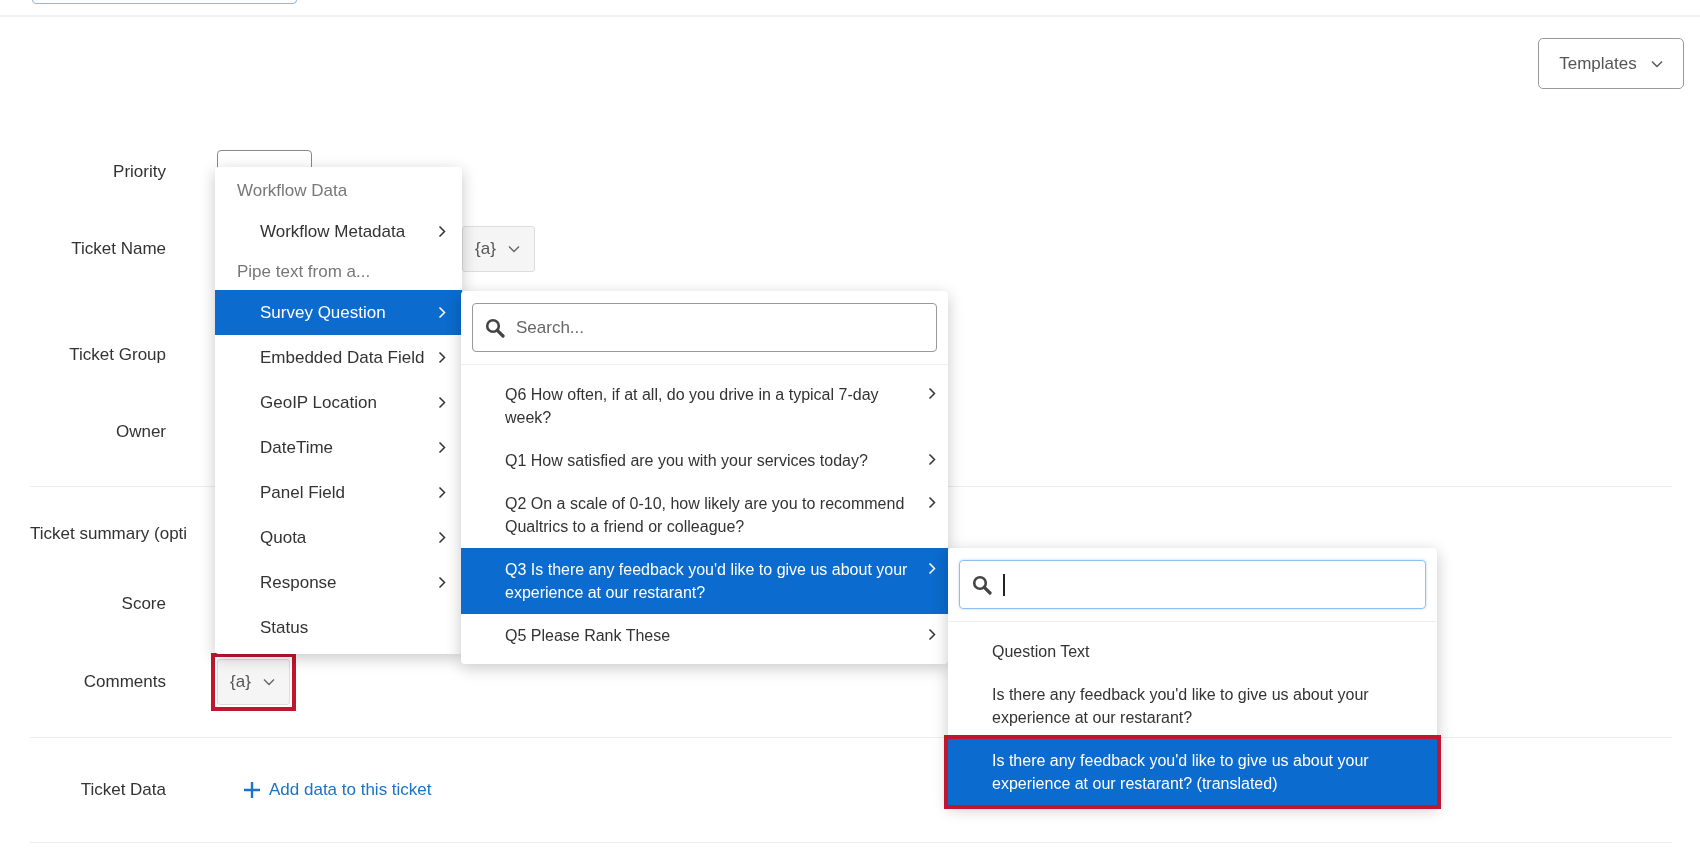 The height and width of the screenshot is (850, 1700). Describe the element at coordinates (338, 627) in the screenshot. I see `menu-item: Status` at that location.